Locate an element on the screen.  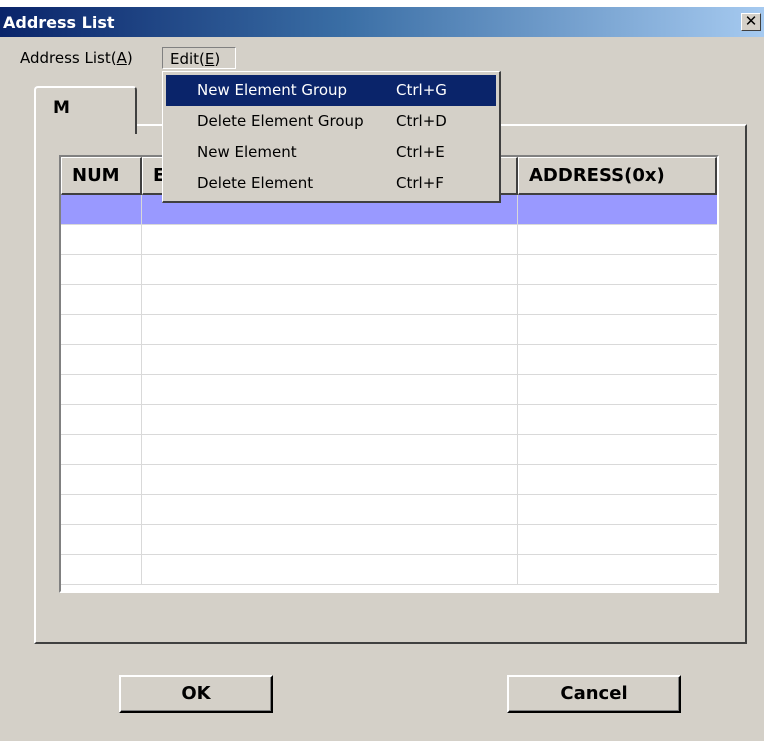
window-title: Address List is located at coordinates (59, 22).